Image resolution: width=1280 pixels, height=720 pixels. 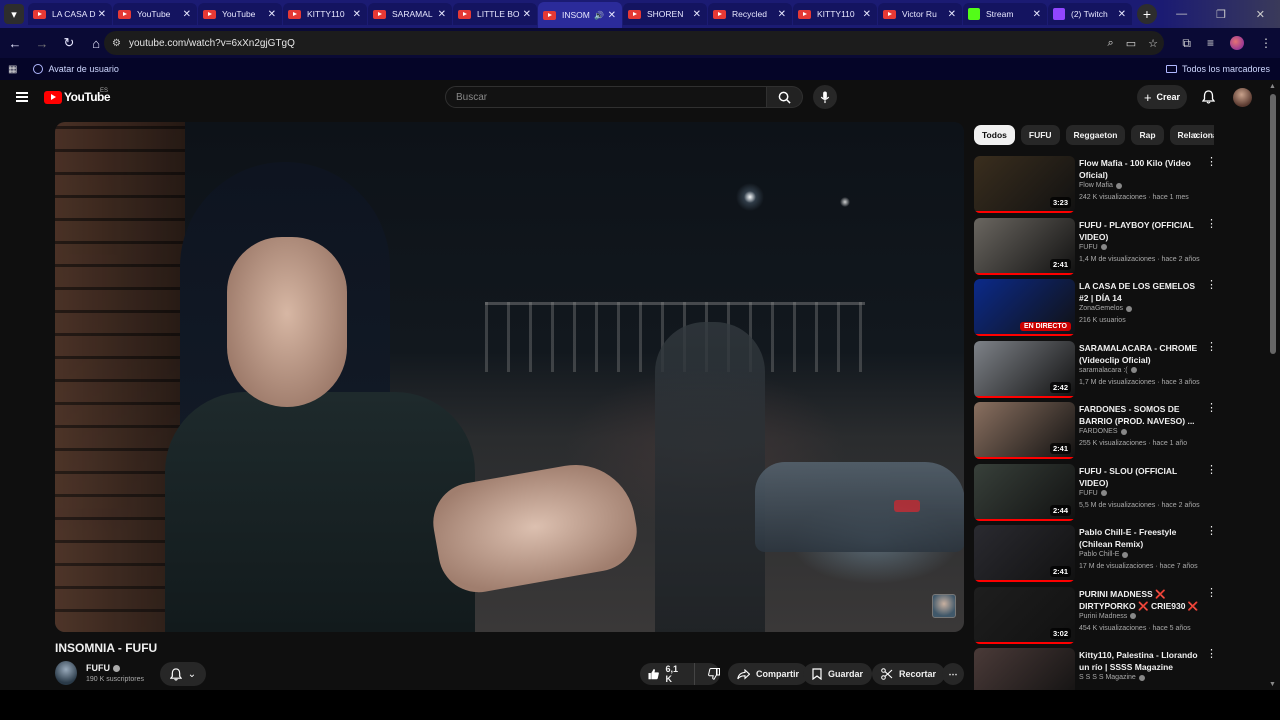 I want to click on site-info-icon: ⚙, so click(x=116, y=43).